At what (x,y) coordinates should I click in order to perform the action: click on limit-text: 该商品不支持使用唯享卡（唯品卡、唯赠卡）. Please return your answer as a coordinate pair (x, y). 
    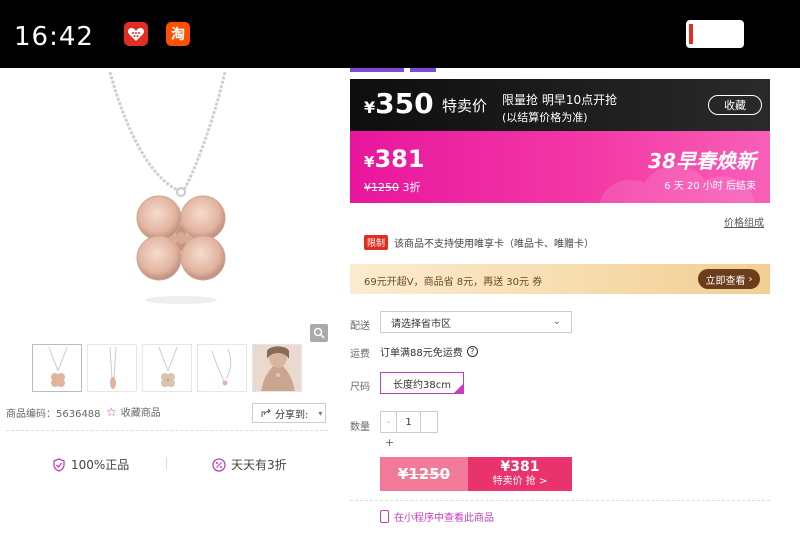
    Looking at the image, I should click on (494, 244).